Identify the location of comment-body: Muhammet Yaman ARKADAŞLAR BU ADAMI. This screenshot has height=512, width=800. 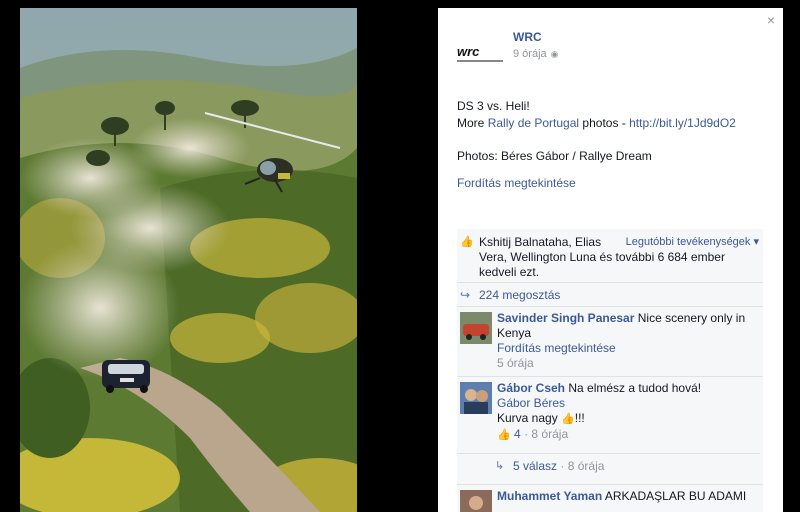
(628, 496).